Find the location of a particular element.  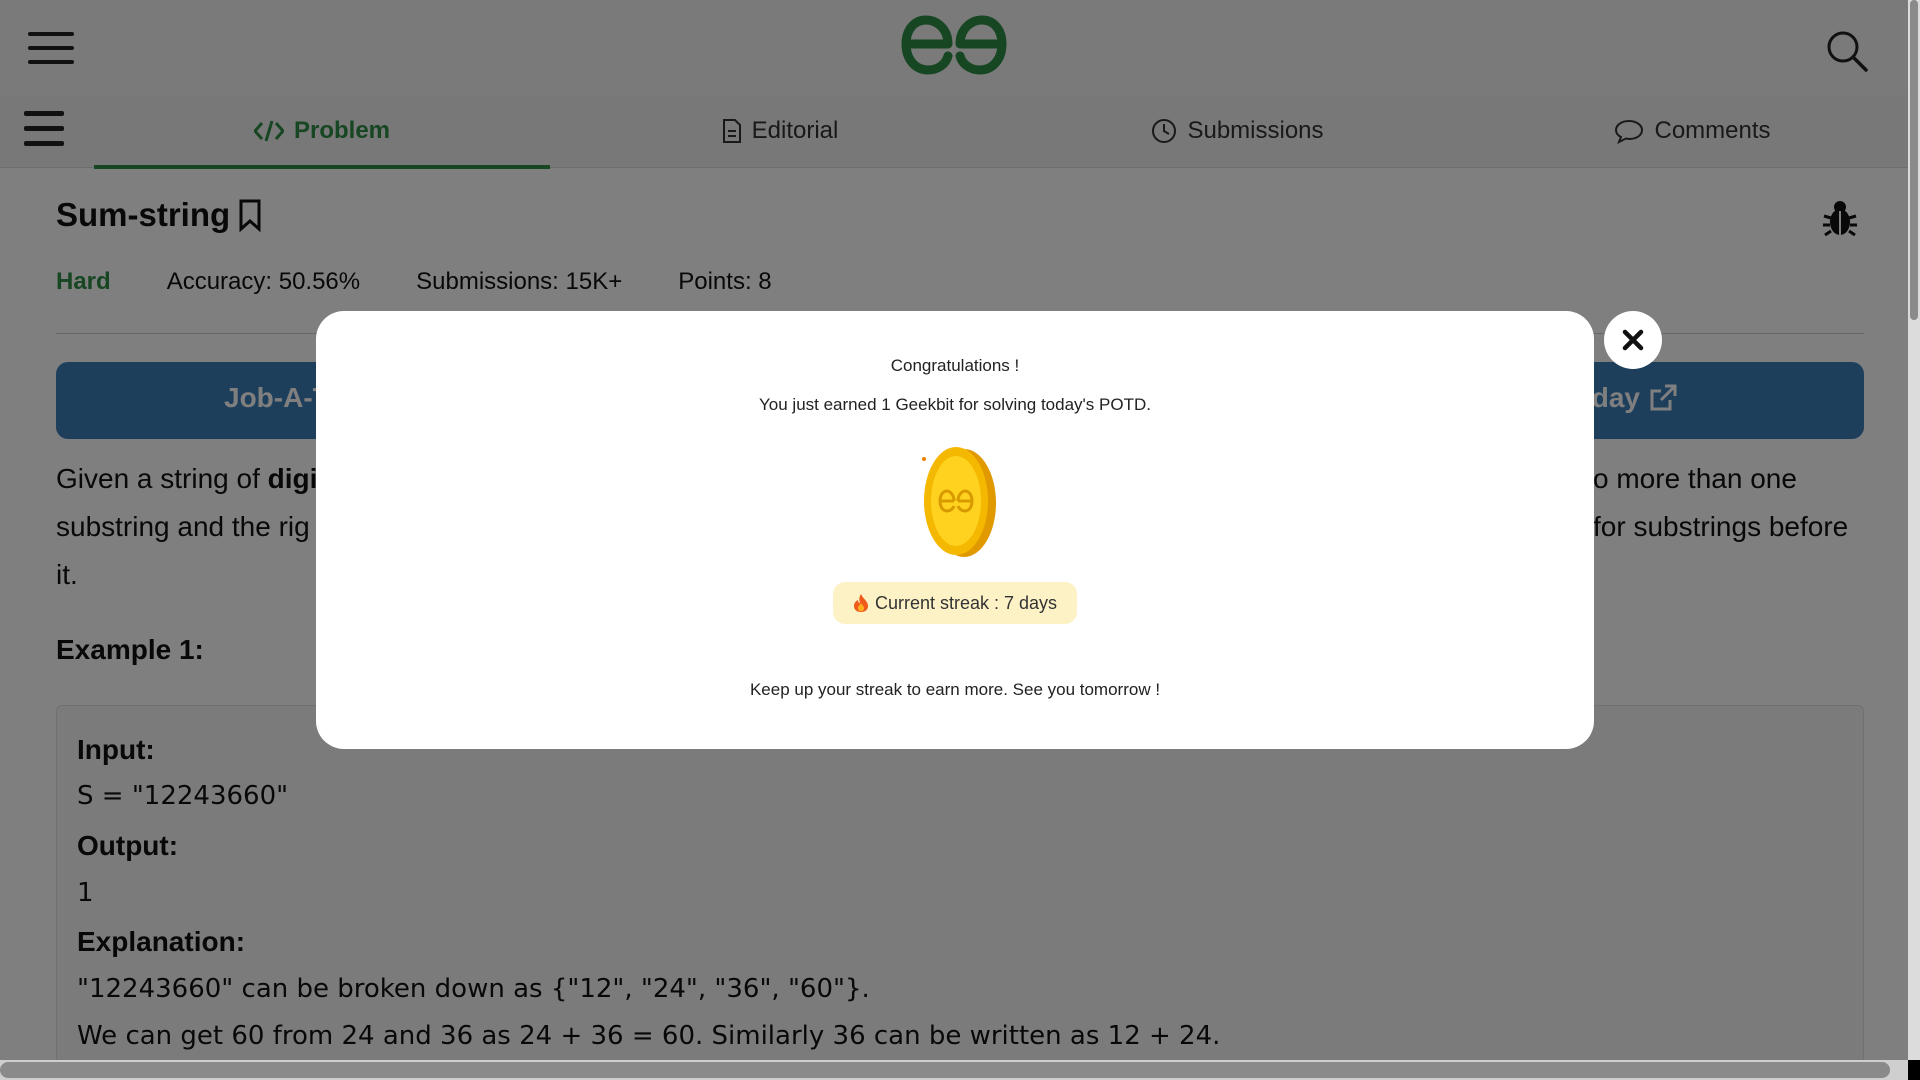

vertical-scrollbar-thumb is located at coordinates (1914, 160).